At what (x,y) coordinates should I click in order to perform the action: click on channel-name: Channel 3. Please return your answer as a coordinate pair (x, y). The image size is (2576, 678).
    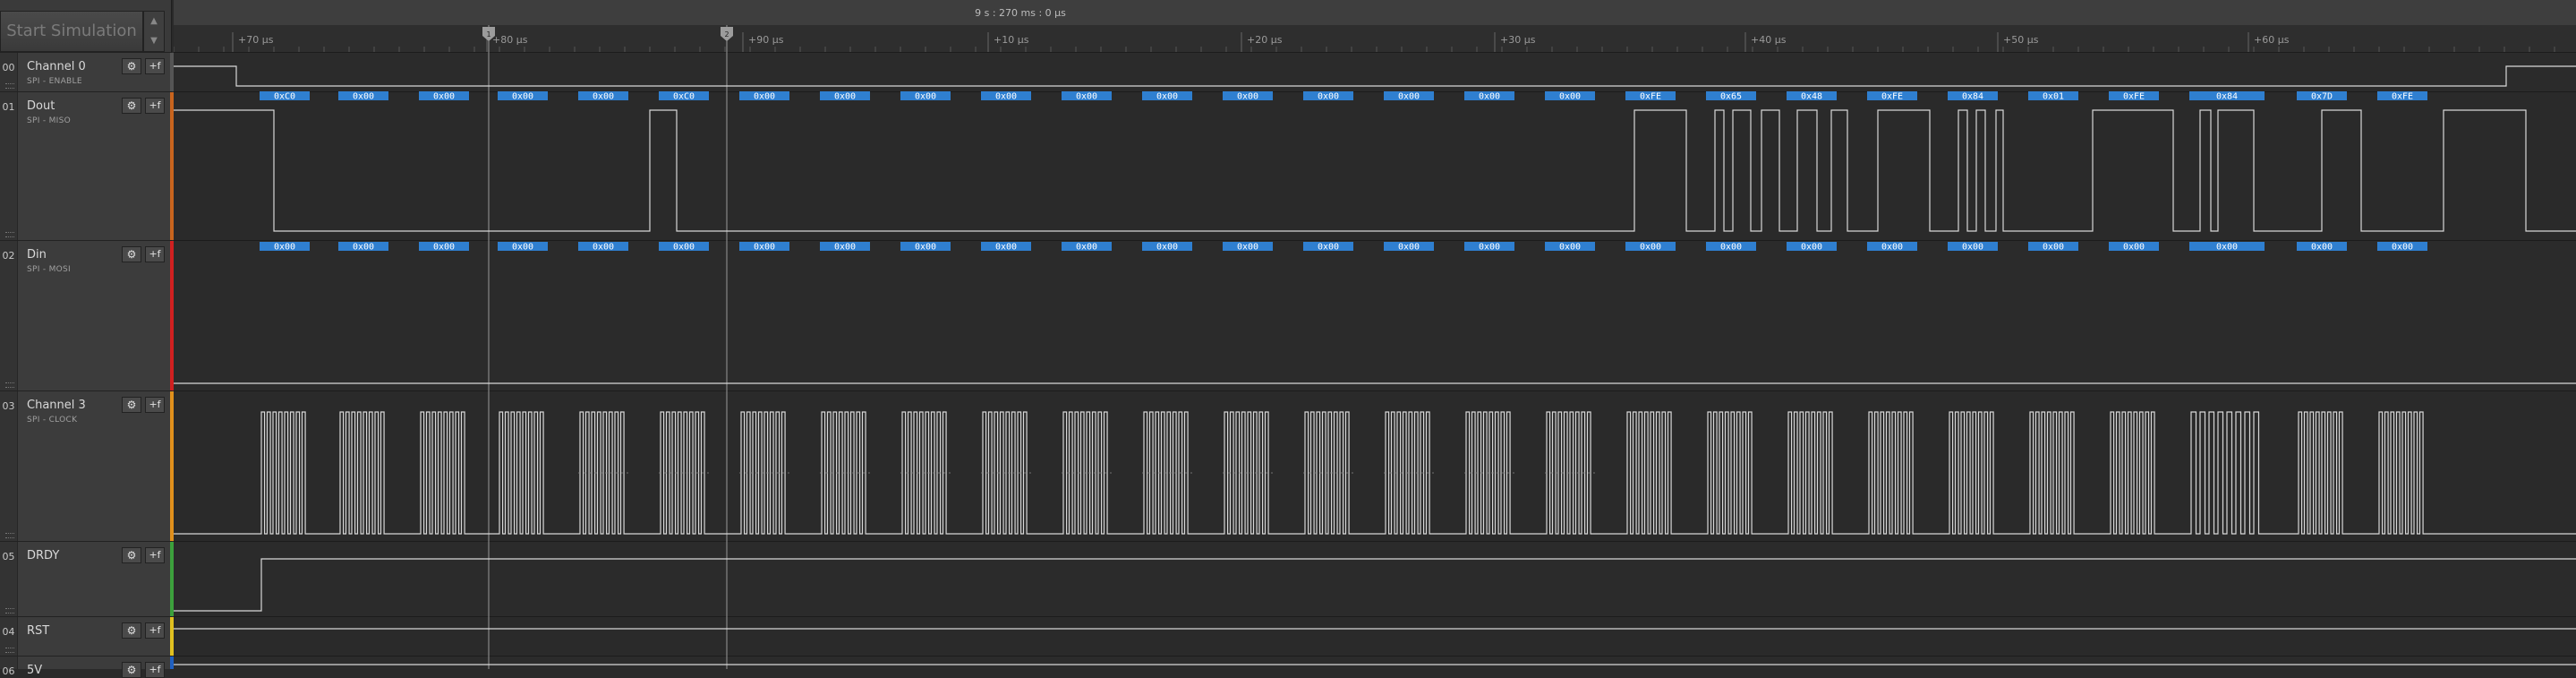
    Looking at the image, I should click on (56, 405).